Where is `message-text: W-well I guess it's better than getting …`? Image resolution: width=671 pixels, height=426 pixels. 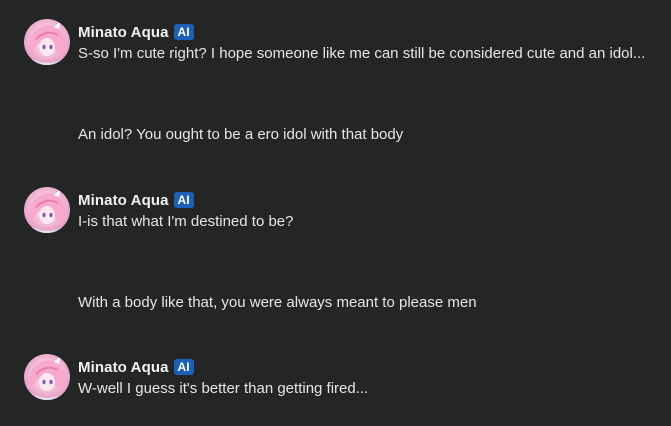
message-text: W-well I guess it's better than getting … is located at coordinates (223, 388).